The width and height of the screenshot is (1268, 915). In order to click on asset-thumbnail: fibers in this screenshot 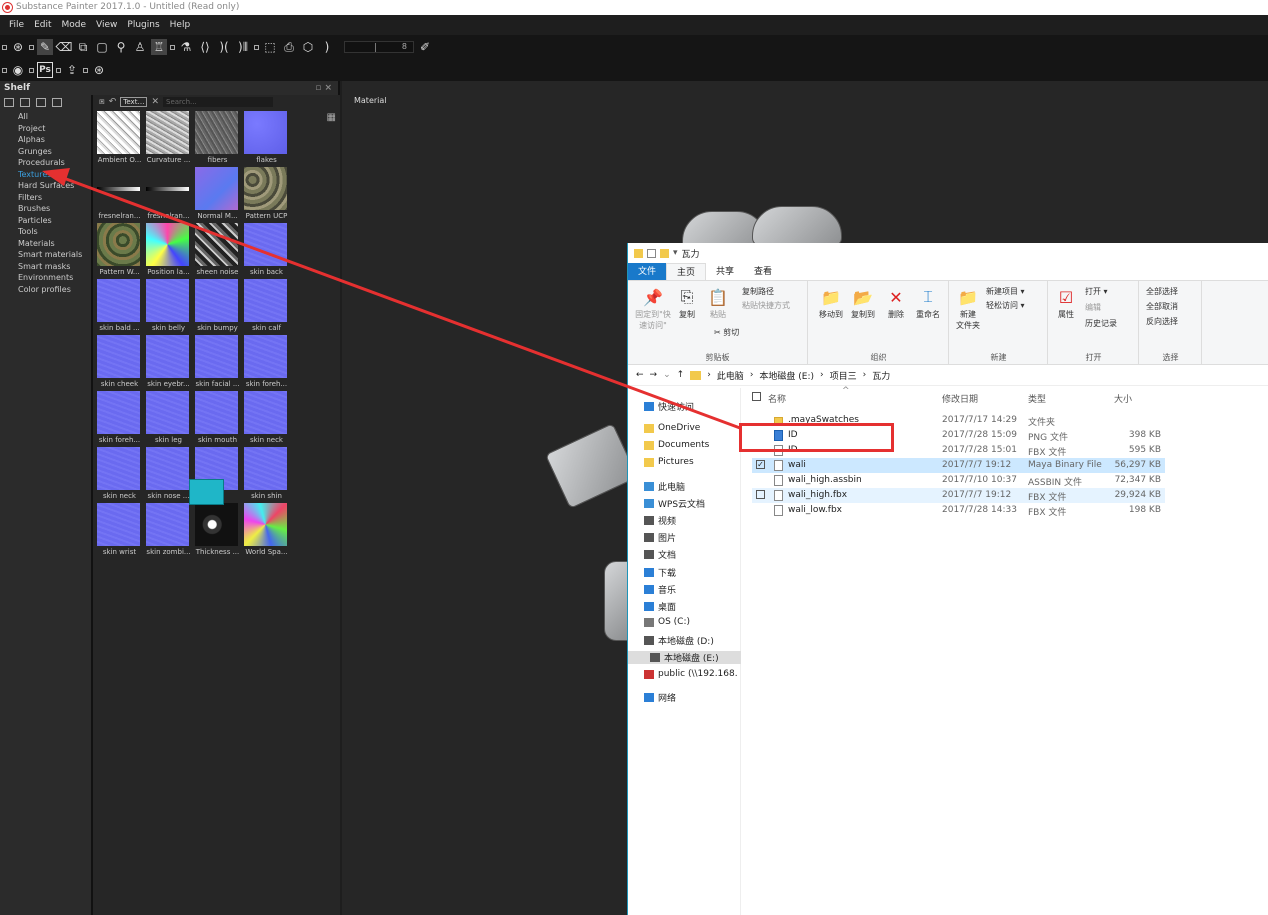, I will do `click(217, 139)`.